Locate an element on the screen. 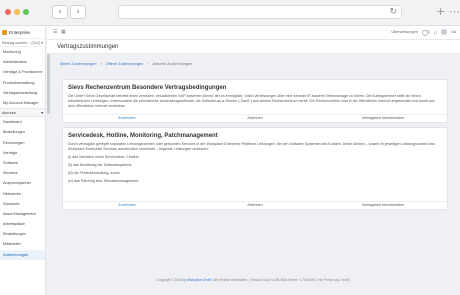 The width and height of the screenshot is (460, 295). address-bar: ↻ is located at coordinates (260, 12).